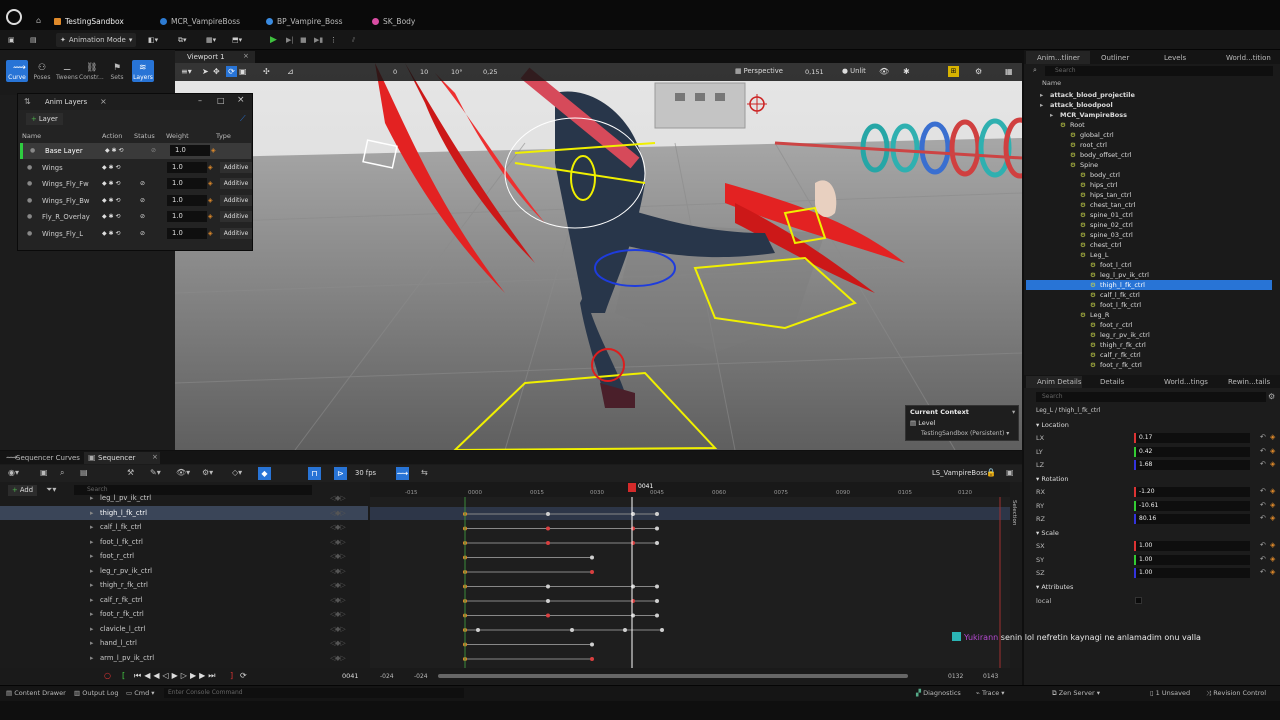 This screenshot has height=720, width=1280. What do you see at coordinates (1175, 58) in the screenshot?
I see `tab-levels: Levels` at bounding box center [1175, 58].